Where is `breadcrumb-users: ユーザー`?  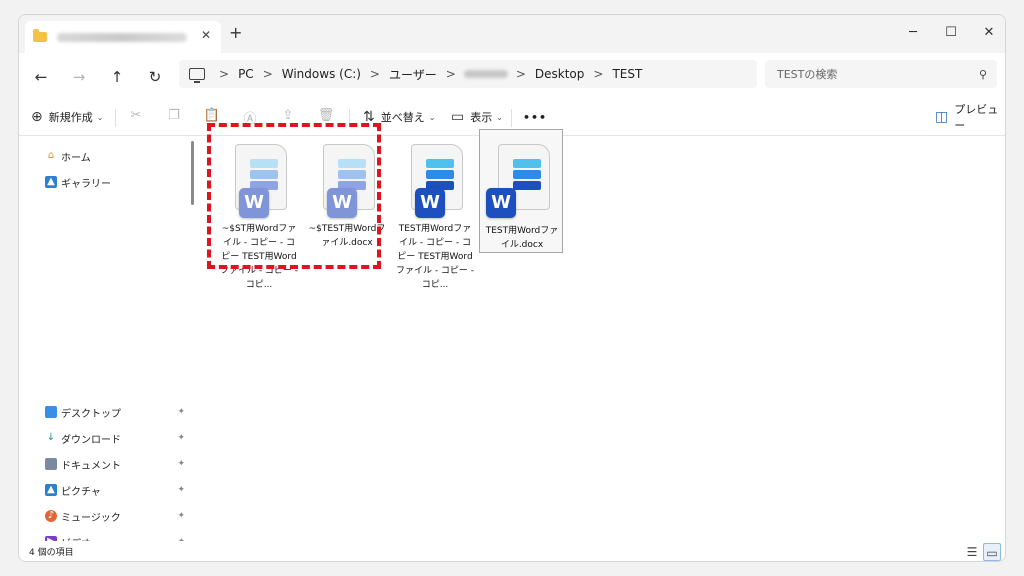 breadcrumb-users: ユーザー is located at coordinates (413, 74).